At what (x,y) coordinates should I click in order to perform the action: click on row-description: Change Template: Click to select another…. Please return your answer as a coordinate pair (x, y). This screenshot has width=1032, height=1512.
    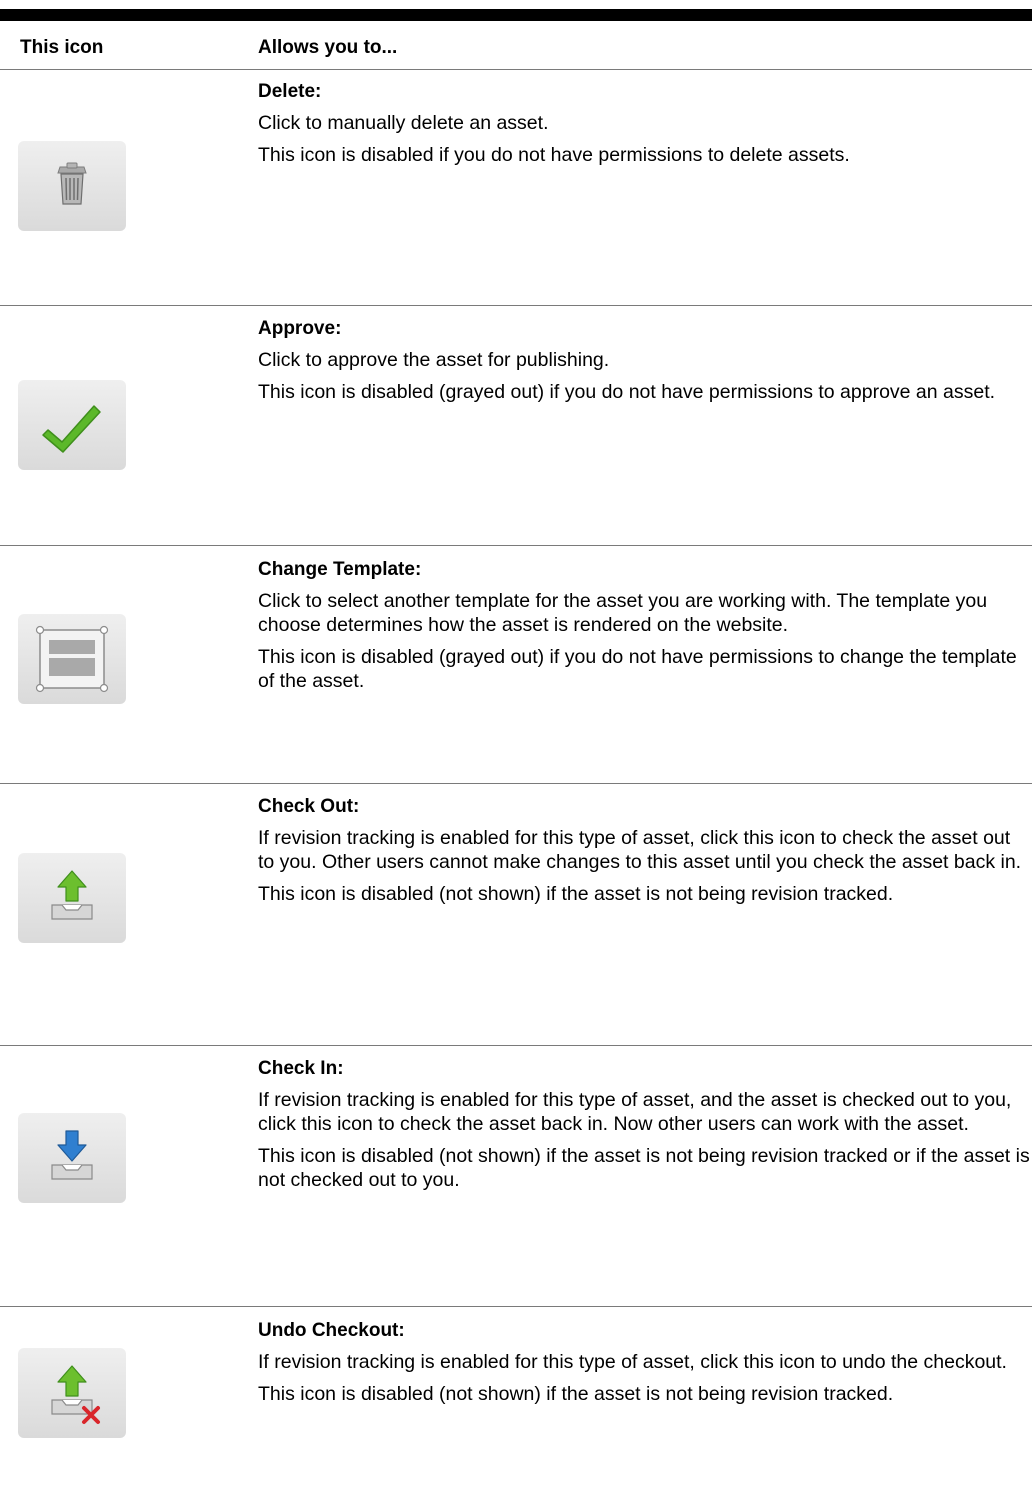
    Looking at the image, I should click on (644, 630).